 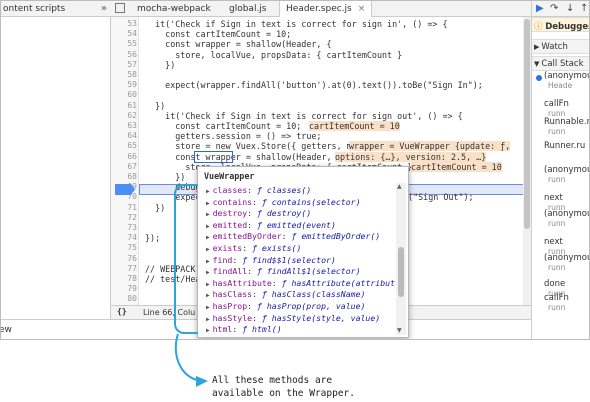 What do you see at coordinates (313, 294) in the screenshot?
I see `property-value: ƒ hasClass(className)` at bounding box center [313, 294].